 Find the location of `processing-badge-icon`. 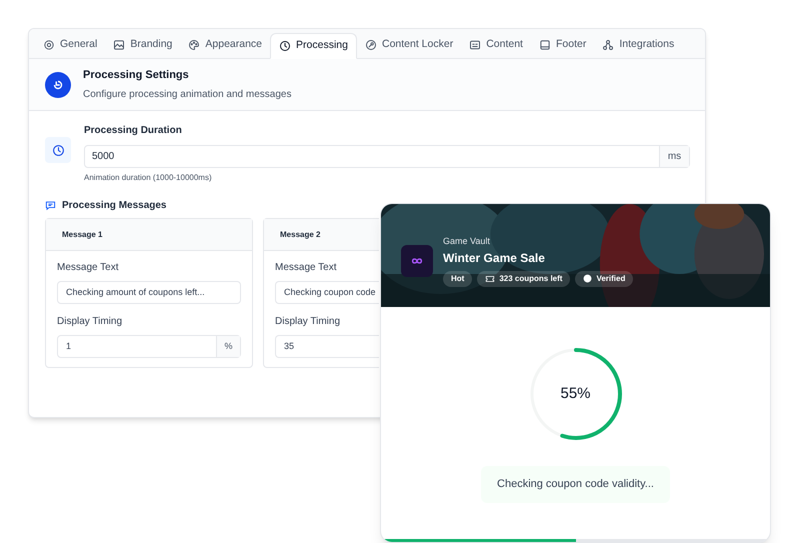

processing-badge-icon is located at coordinates (58, 85).